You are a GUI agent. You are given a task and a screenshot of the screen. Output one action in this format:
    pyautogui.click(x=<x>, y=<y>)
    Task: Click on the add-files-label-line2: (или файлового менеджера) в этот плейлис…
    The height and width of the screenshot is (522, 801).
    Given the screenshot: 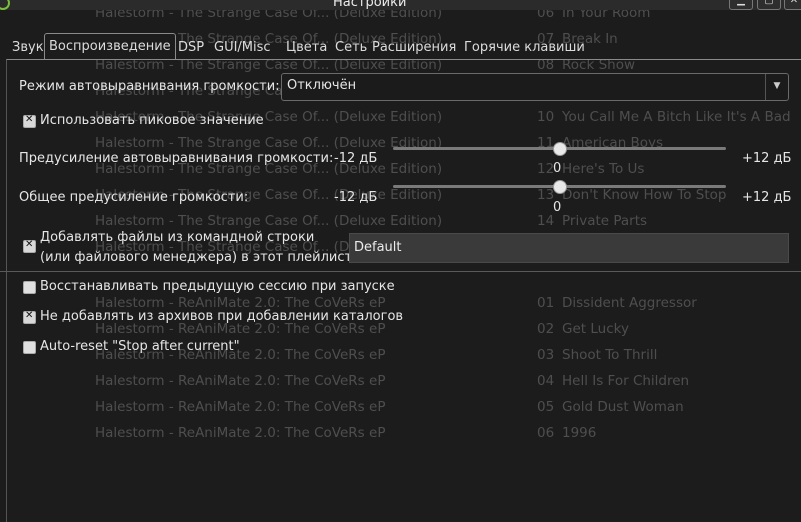 What is the action you would take?
    pyautogui.click(x=198, y=257)
    